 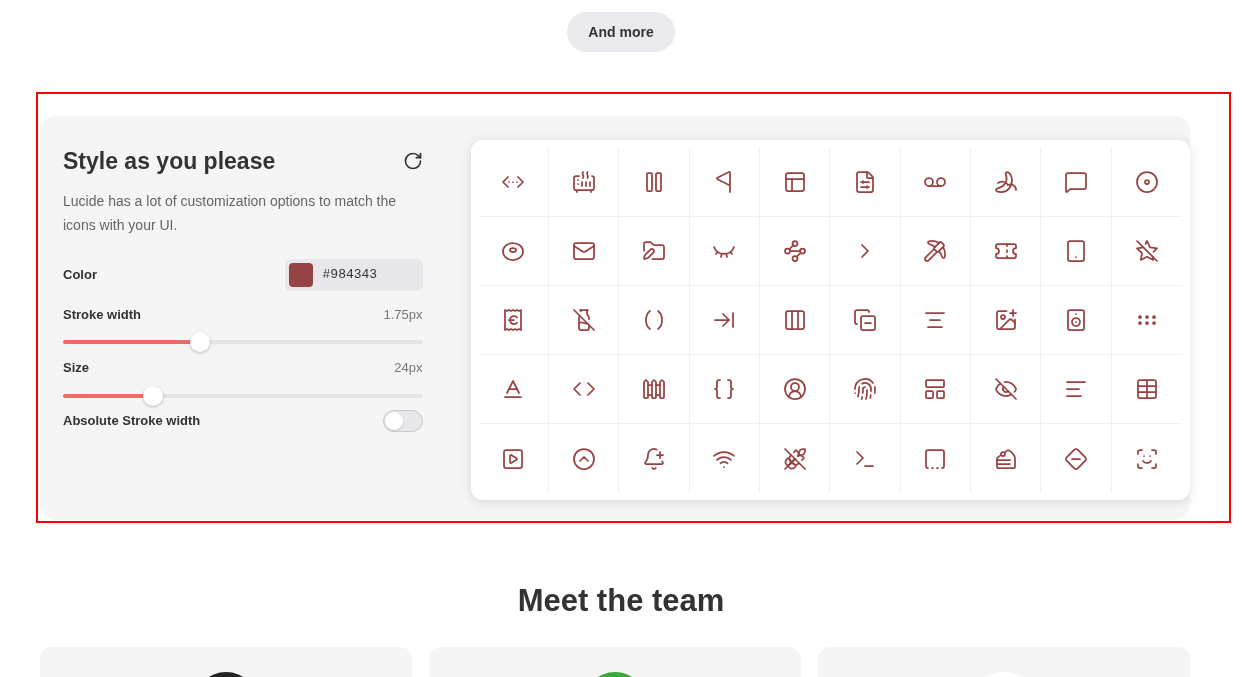 What do you see at coordinates (1146, 389) in the screenshot?
I see `table-icon` at bounding box center [1146, 389].